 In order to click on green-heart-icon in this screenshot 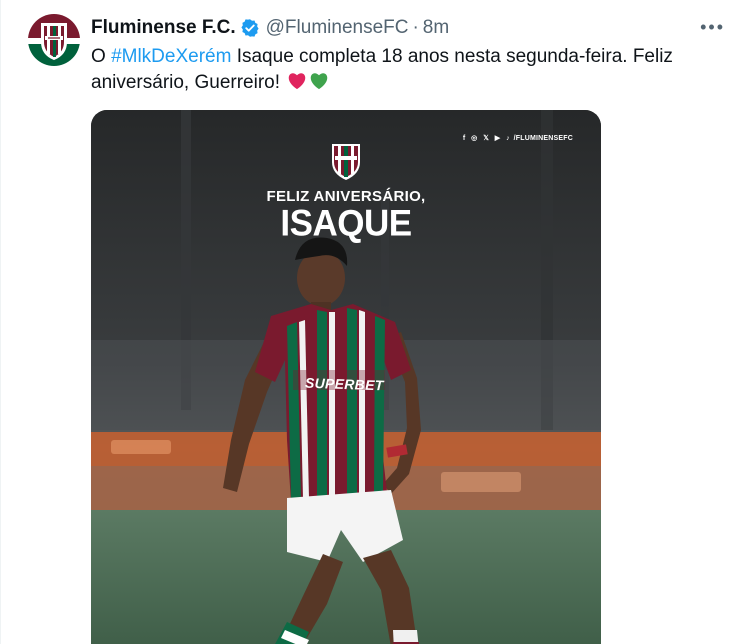, I will do `click(319, 81)`.